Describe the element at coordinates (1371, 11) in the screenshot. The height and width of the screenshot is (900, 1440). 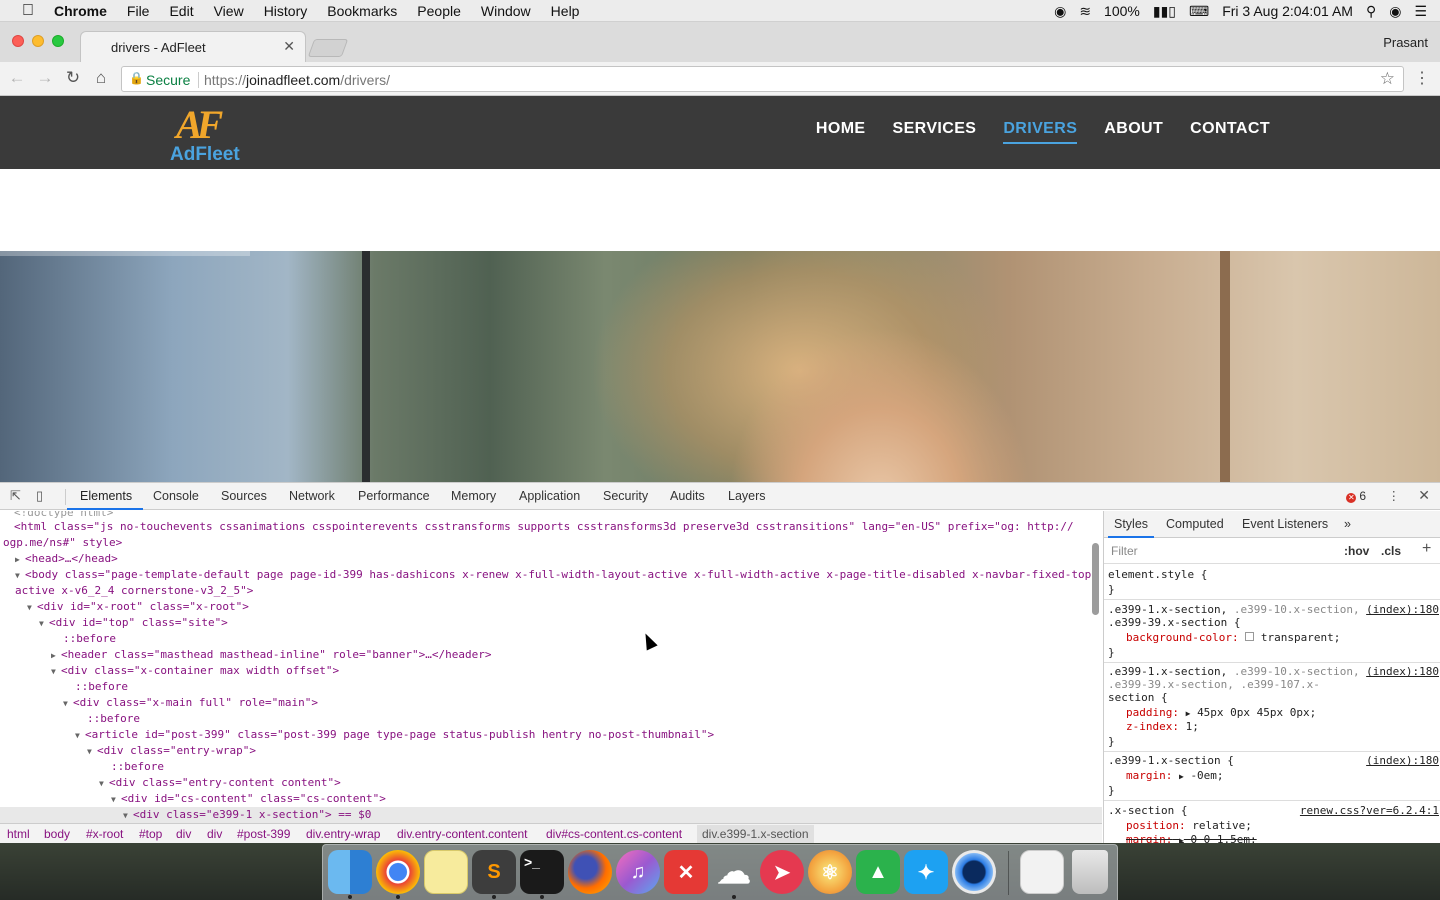
I see `spotlight-search-icon: ⚲` at that location.